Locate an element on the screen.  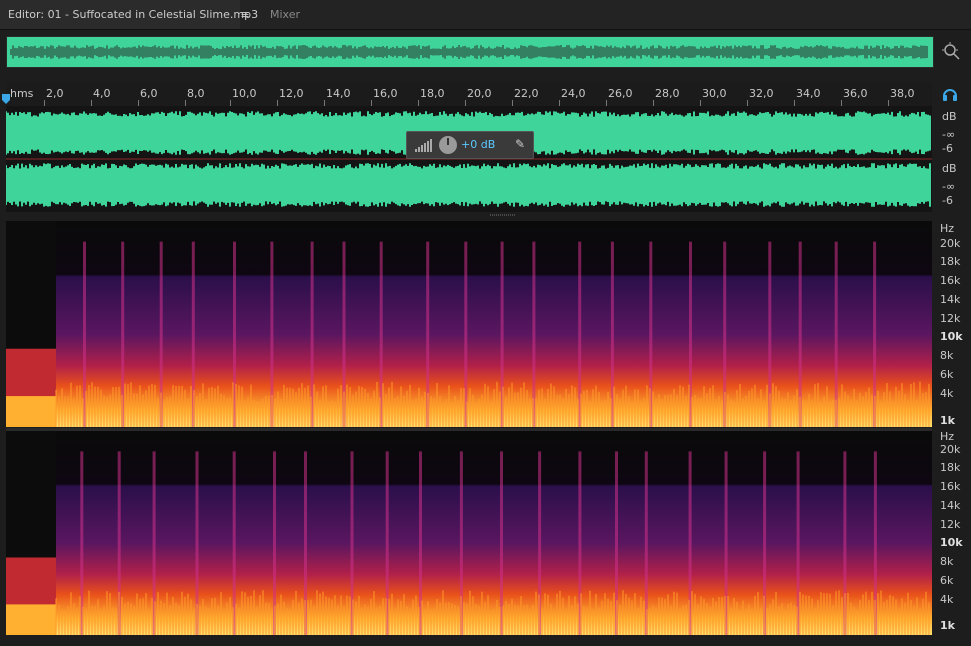
ruler-tick: 34,0 is located at coordinates (807, 96).